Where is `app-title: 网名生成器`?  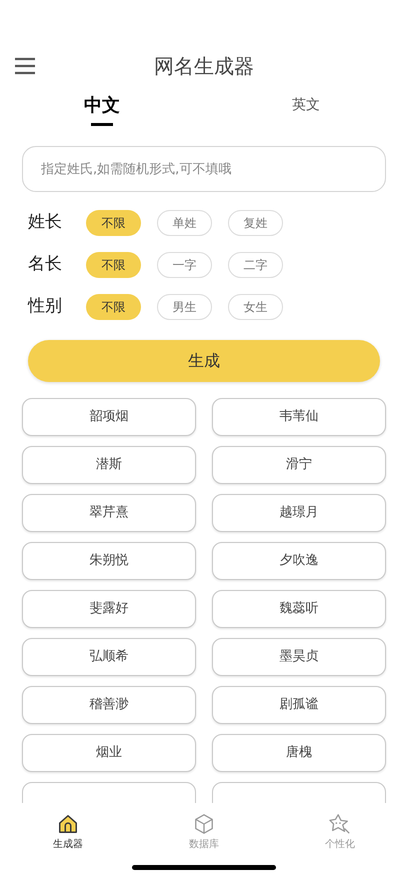
app-title: 网名生成器 is located at coordinates (204, 66).